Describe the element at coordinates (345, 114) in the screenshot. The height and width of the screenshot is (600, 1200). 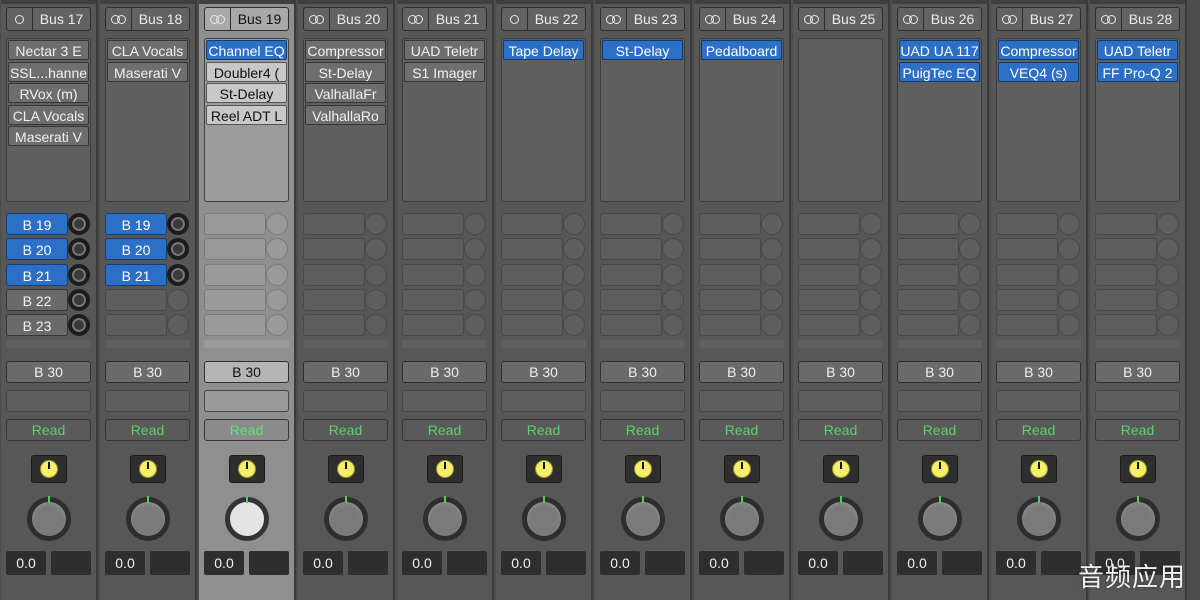
I see `insert-slot: ValhallaRo` at that location.